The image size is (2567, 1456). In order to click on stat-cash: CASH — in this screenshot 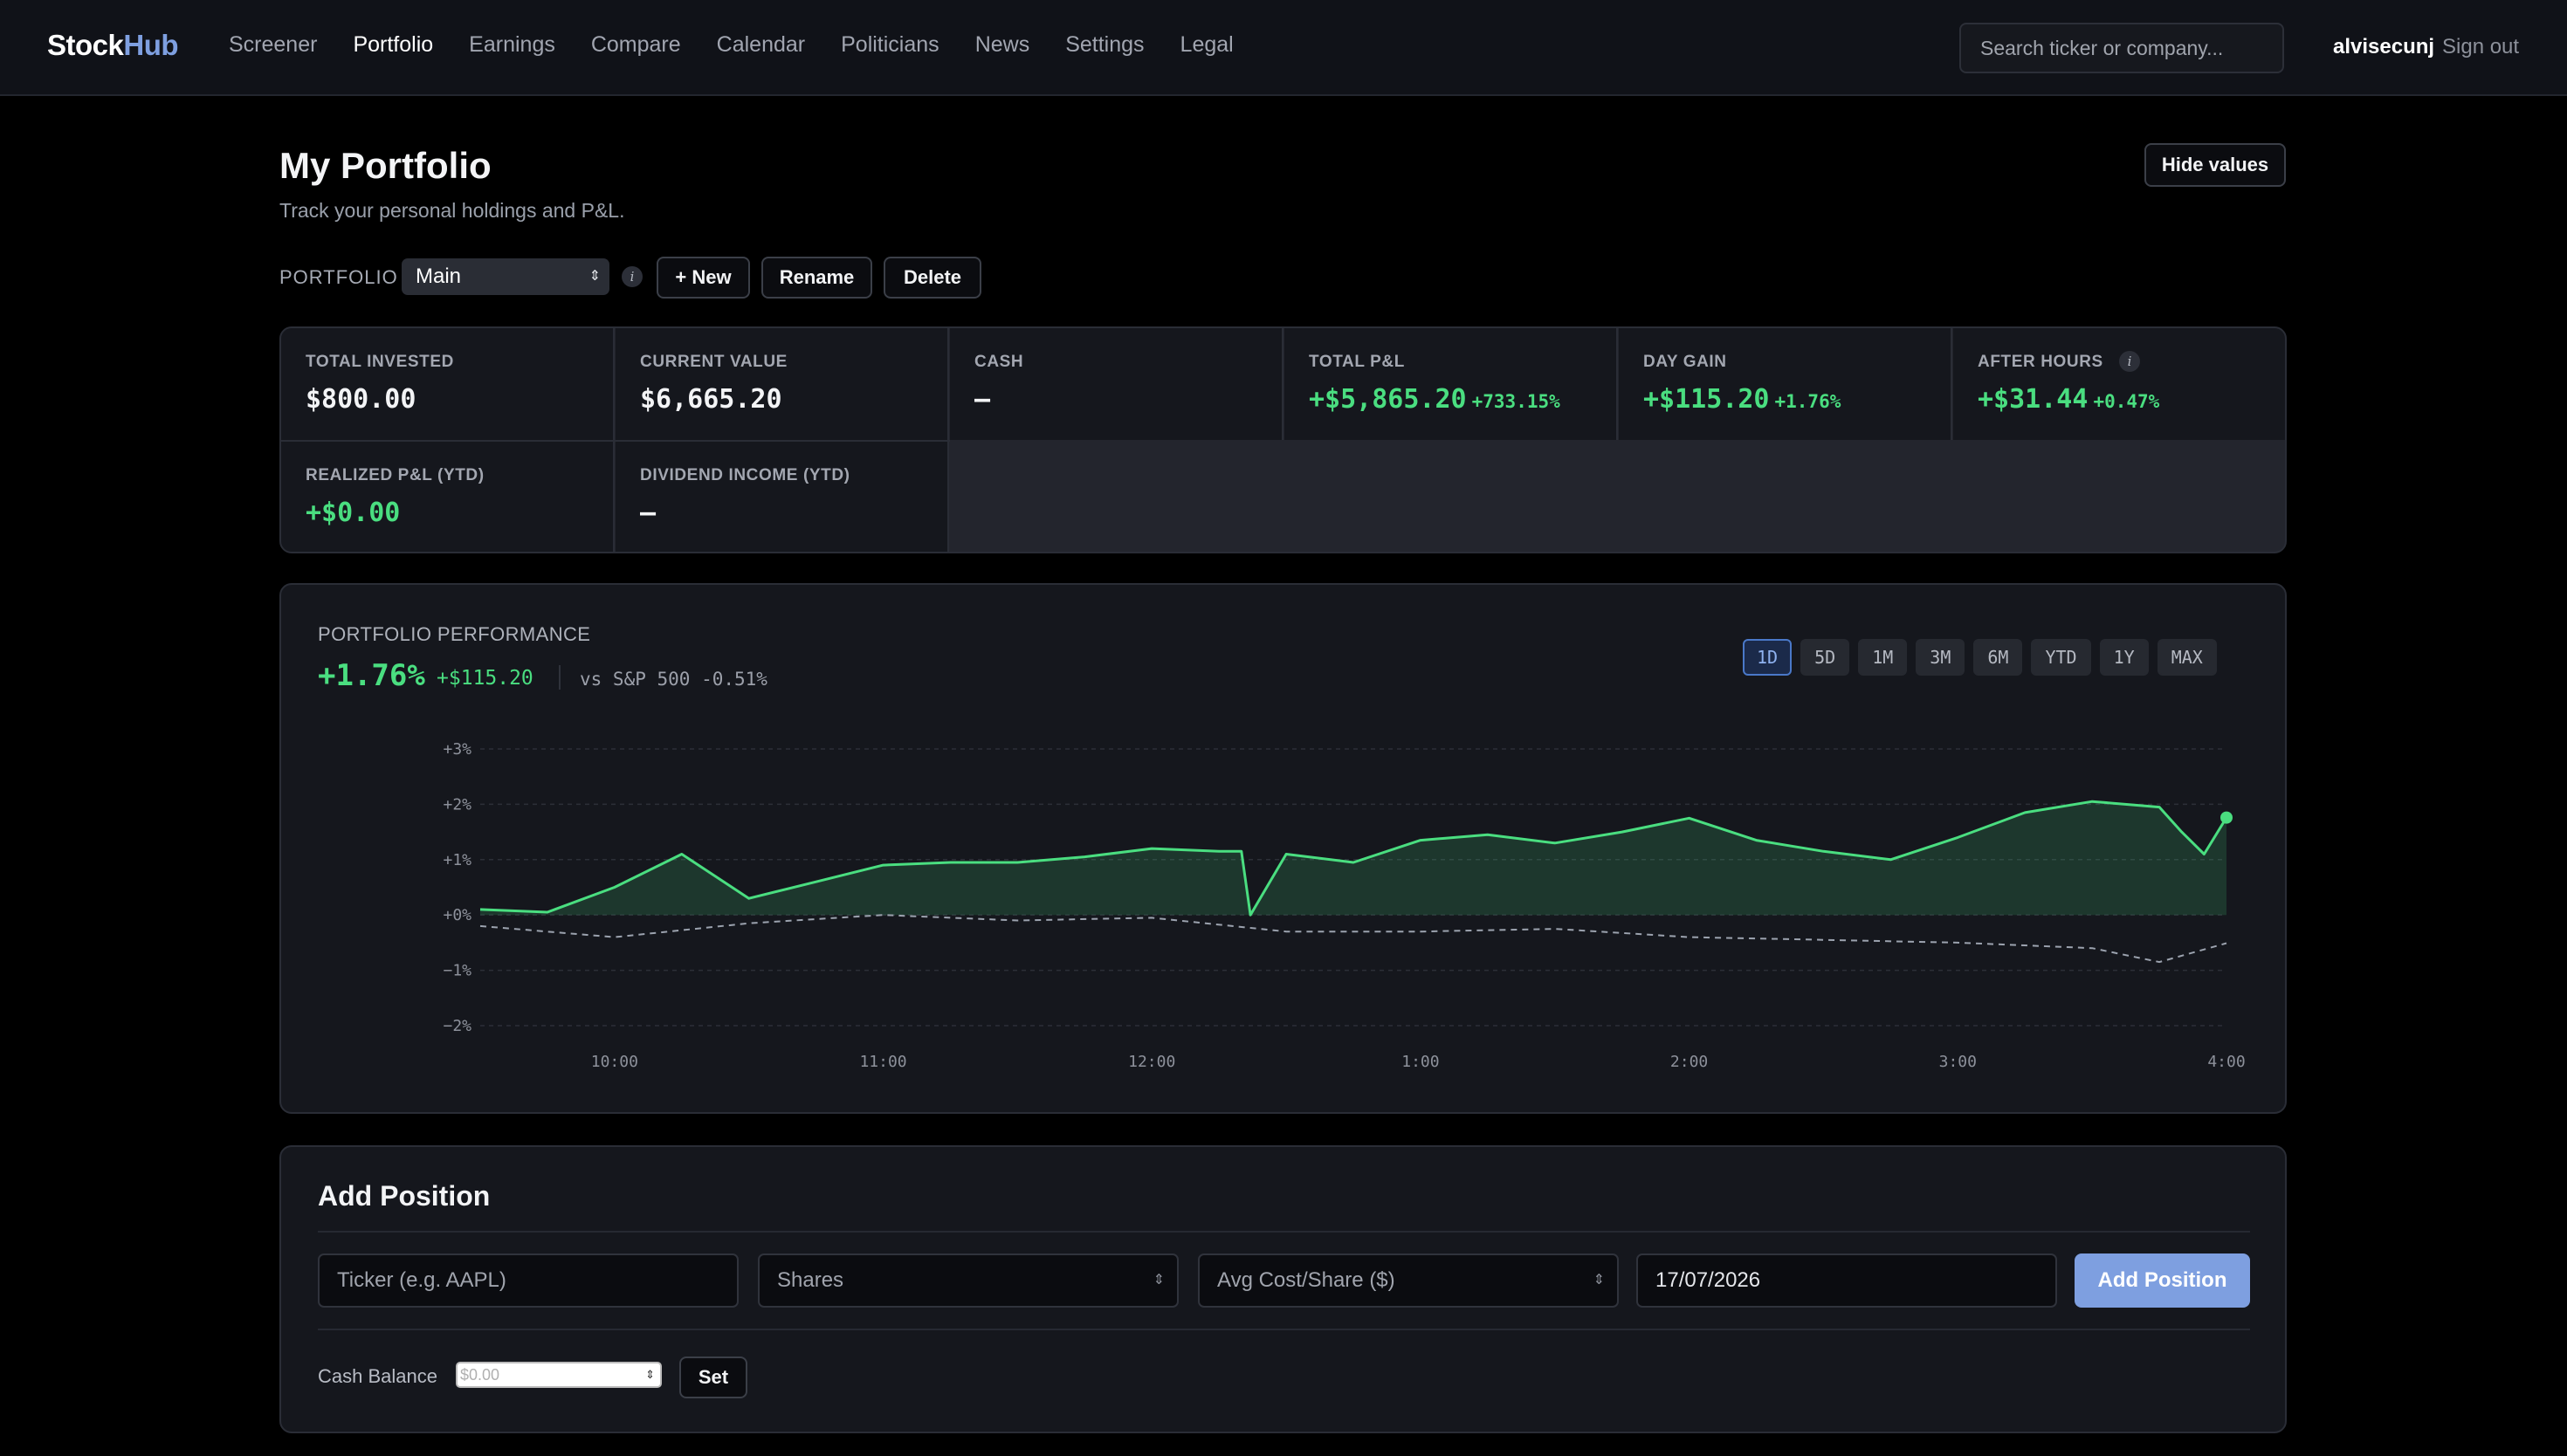, I will do `click(1117, 384)`.